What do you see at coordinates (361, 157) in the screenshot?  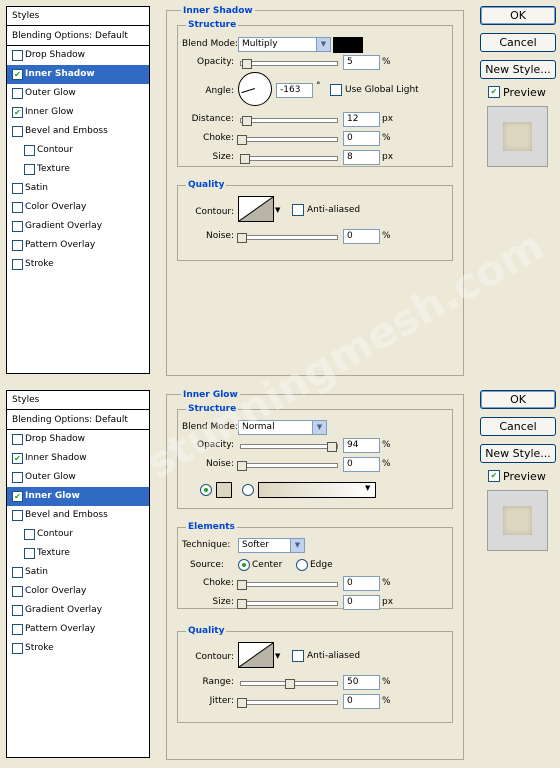 I see `size-input: 8` at bounding box center [361, 157].